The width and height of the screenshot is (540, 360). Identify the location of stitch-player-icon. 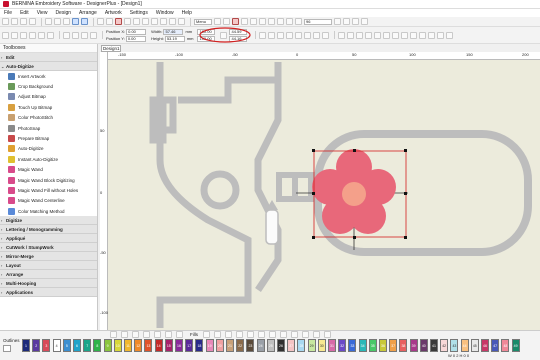
(118, 21).